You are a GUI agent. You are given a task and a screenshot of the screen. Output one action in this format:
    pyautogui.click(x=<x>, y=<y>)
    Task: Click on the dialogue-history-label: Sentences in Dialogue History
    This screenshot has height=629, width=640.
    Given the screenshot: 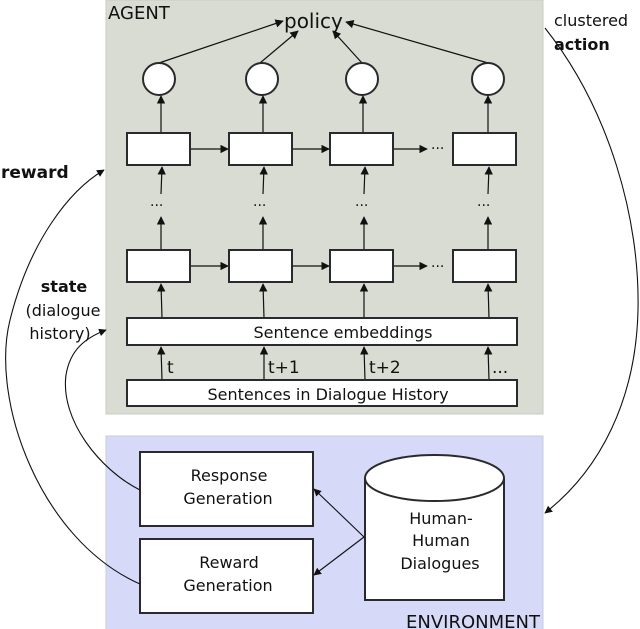 What is the action you would take?
    pyautogui.click(x=327, y=394)
    